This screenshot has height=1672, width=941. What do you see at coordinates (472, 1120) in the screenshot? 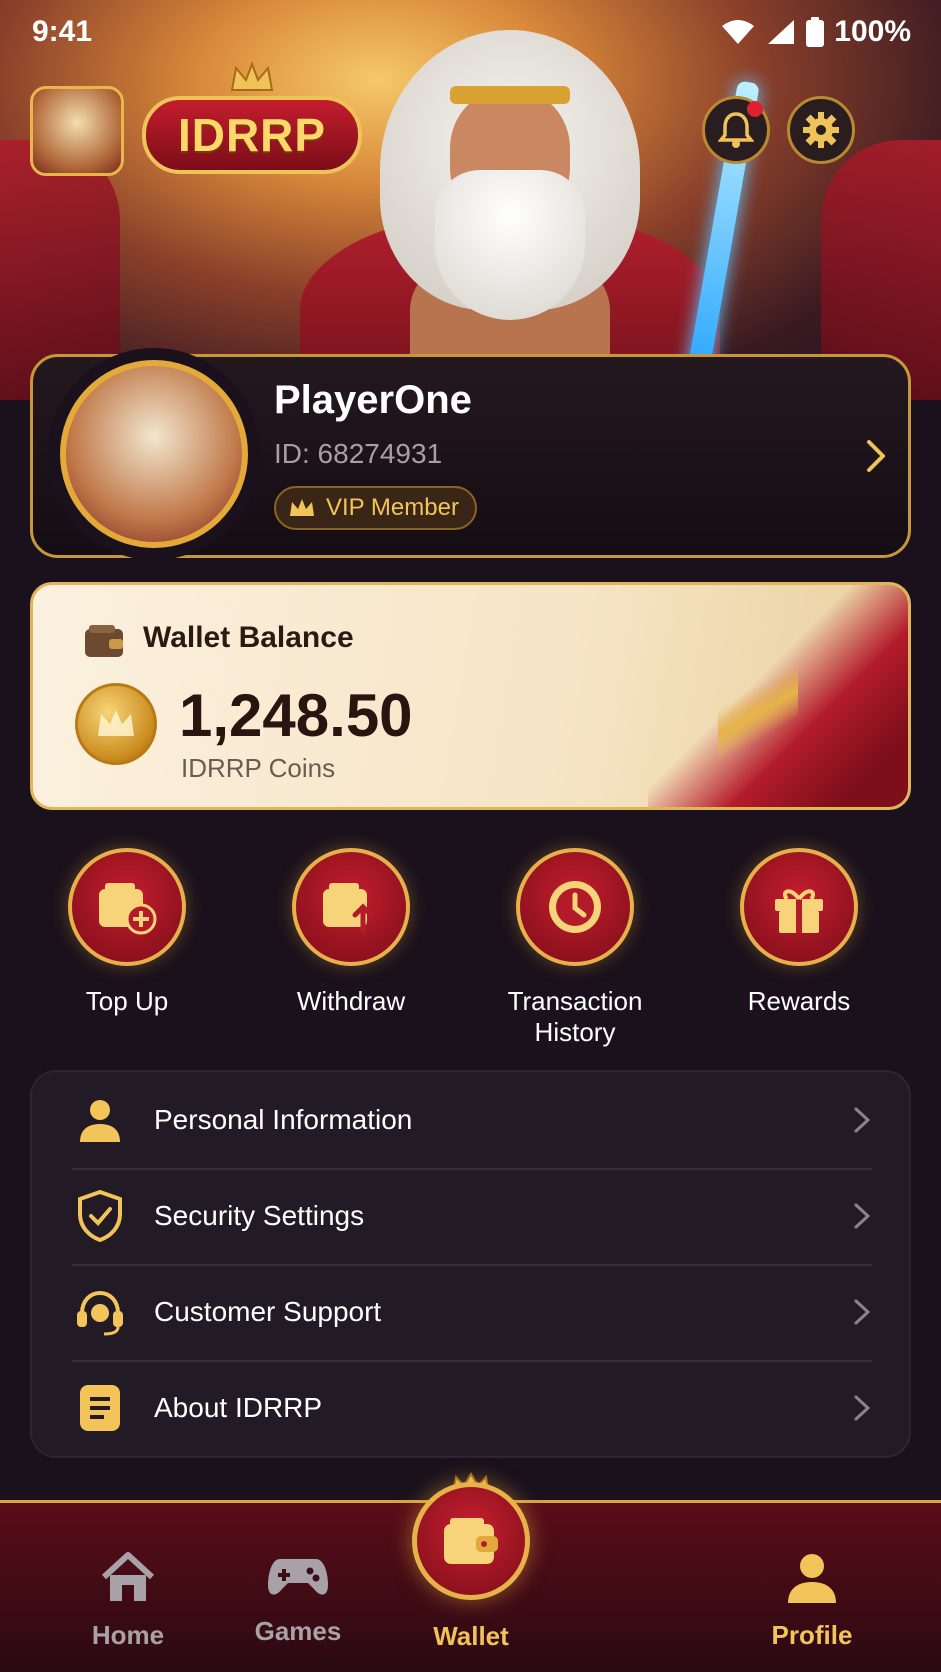
I see `menu-item-personal-information: Personal Information` at bounding box center [472, 1120].